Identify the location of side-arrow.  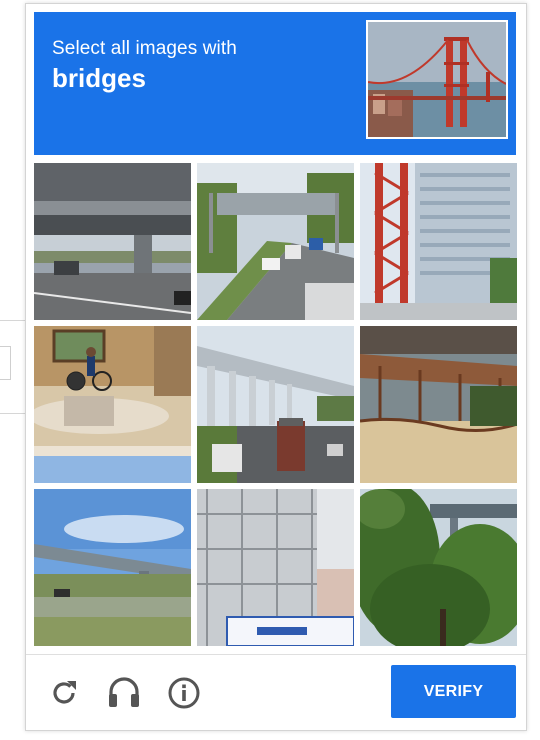
(5, 363).